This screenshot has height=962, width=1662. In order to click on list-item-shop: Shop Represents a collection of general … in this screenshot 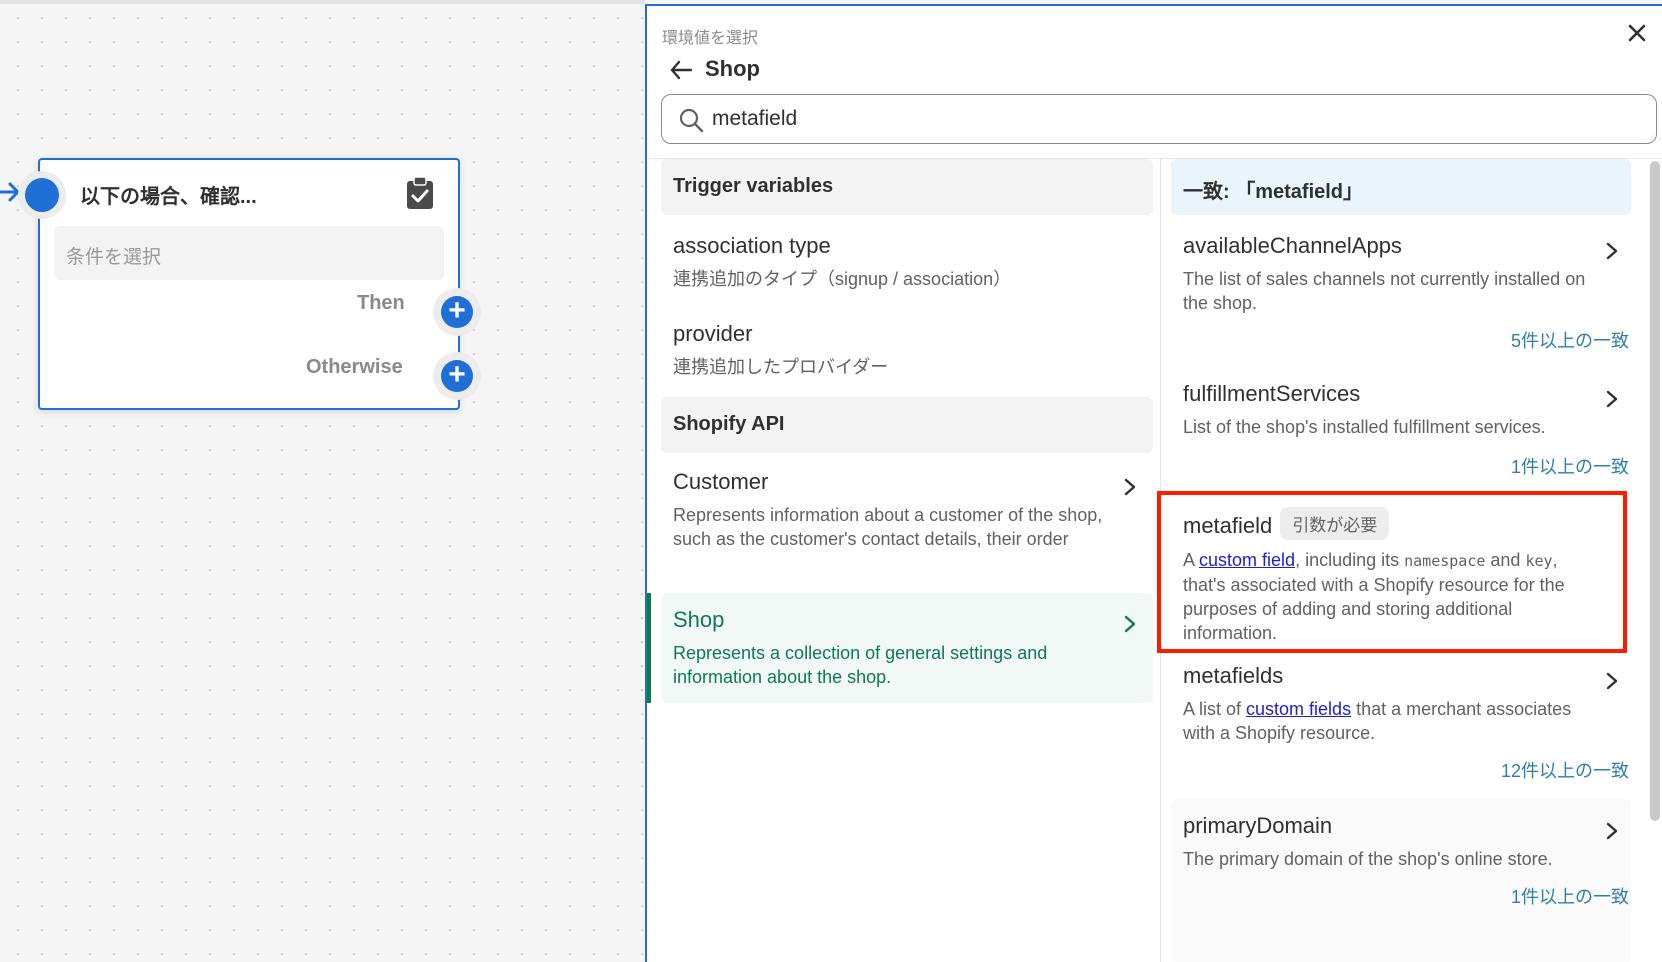, I will do `click(907, 648)`.